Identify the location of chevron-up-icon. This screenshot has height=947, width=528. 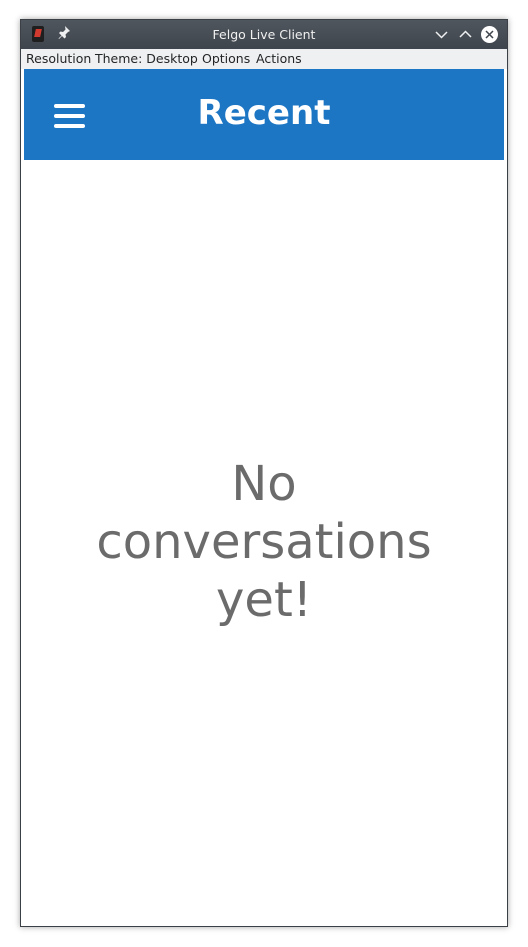
(465, 34).